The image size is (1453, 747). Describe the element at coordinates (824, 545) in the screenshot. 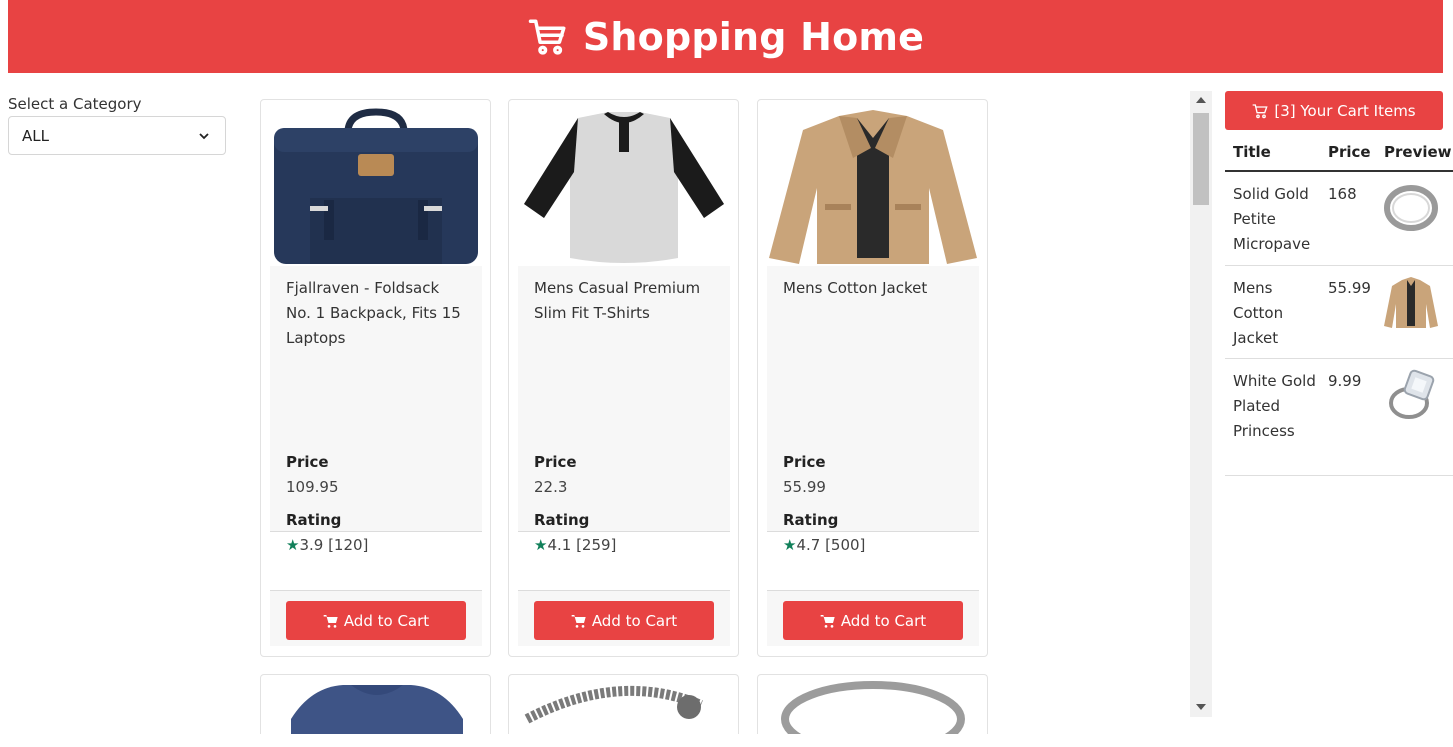

I see `rating-value: ★4.7 [500]` at that location.